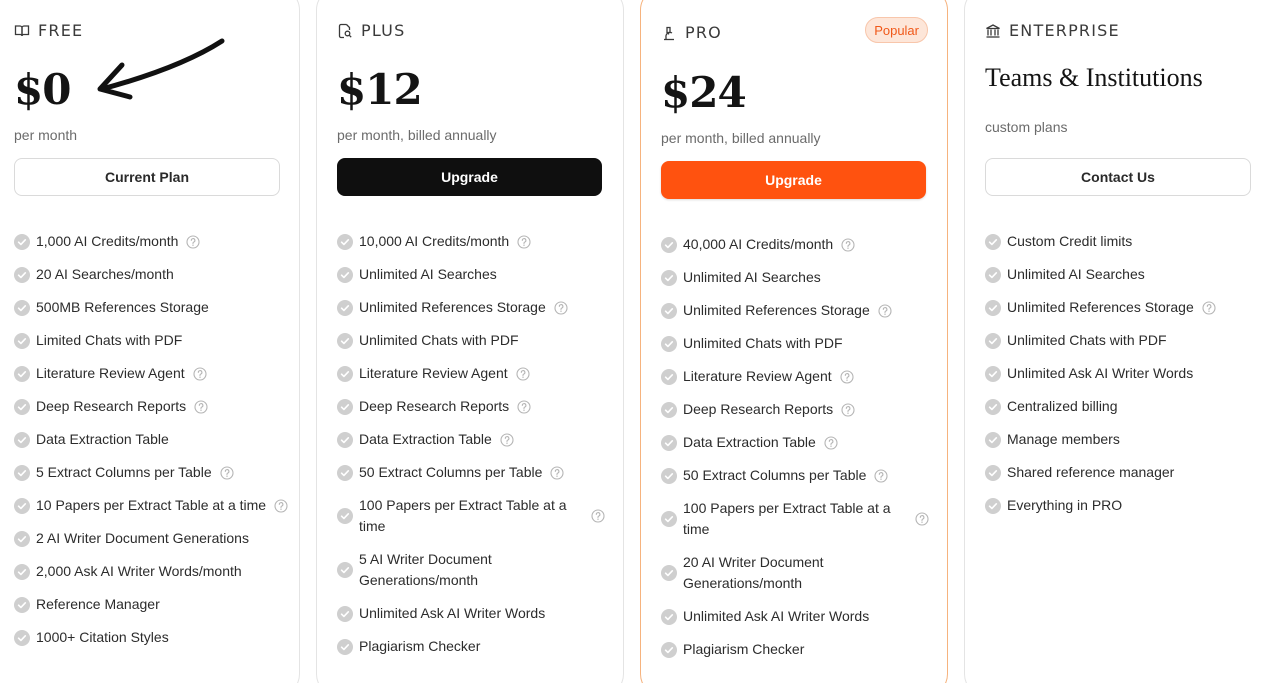  Describe the element at coordinates (1026, 127) in the screenshot. I see `plan-period: custom plans` at that location.